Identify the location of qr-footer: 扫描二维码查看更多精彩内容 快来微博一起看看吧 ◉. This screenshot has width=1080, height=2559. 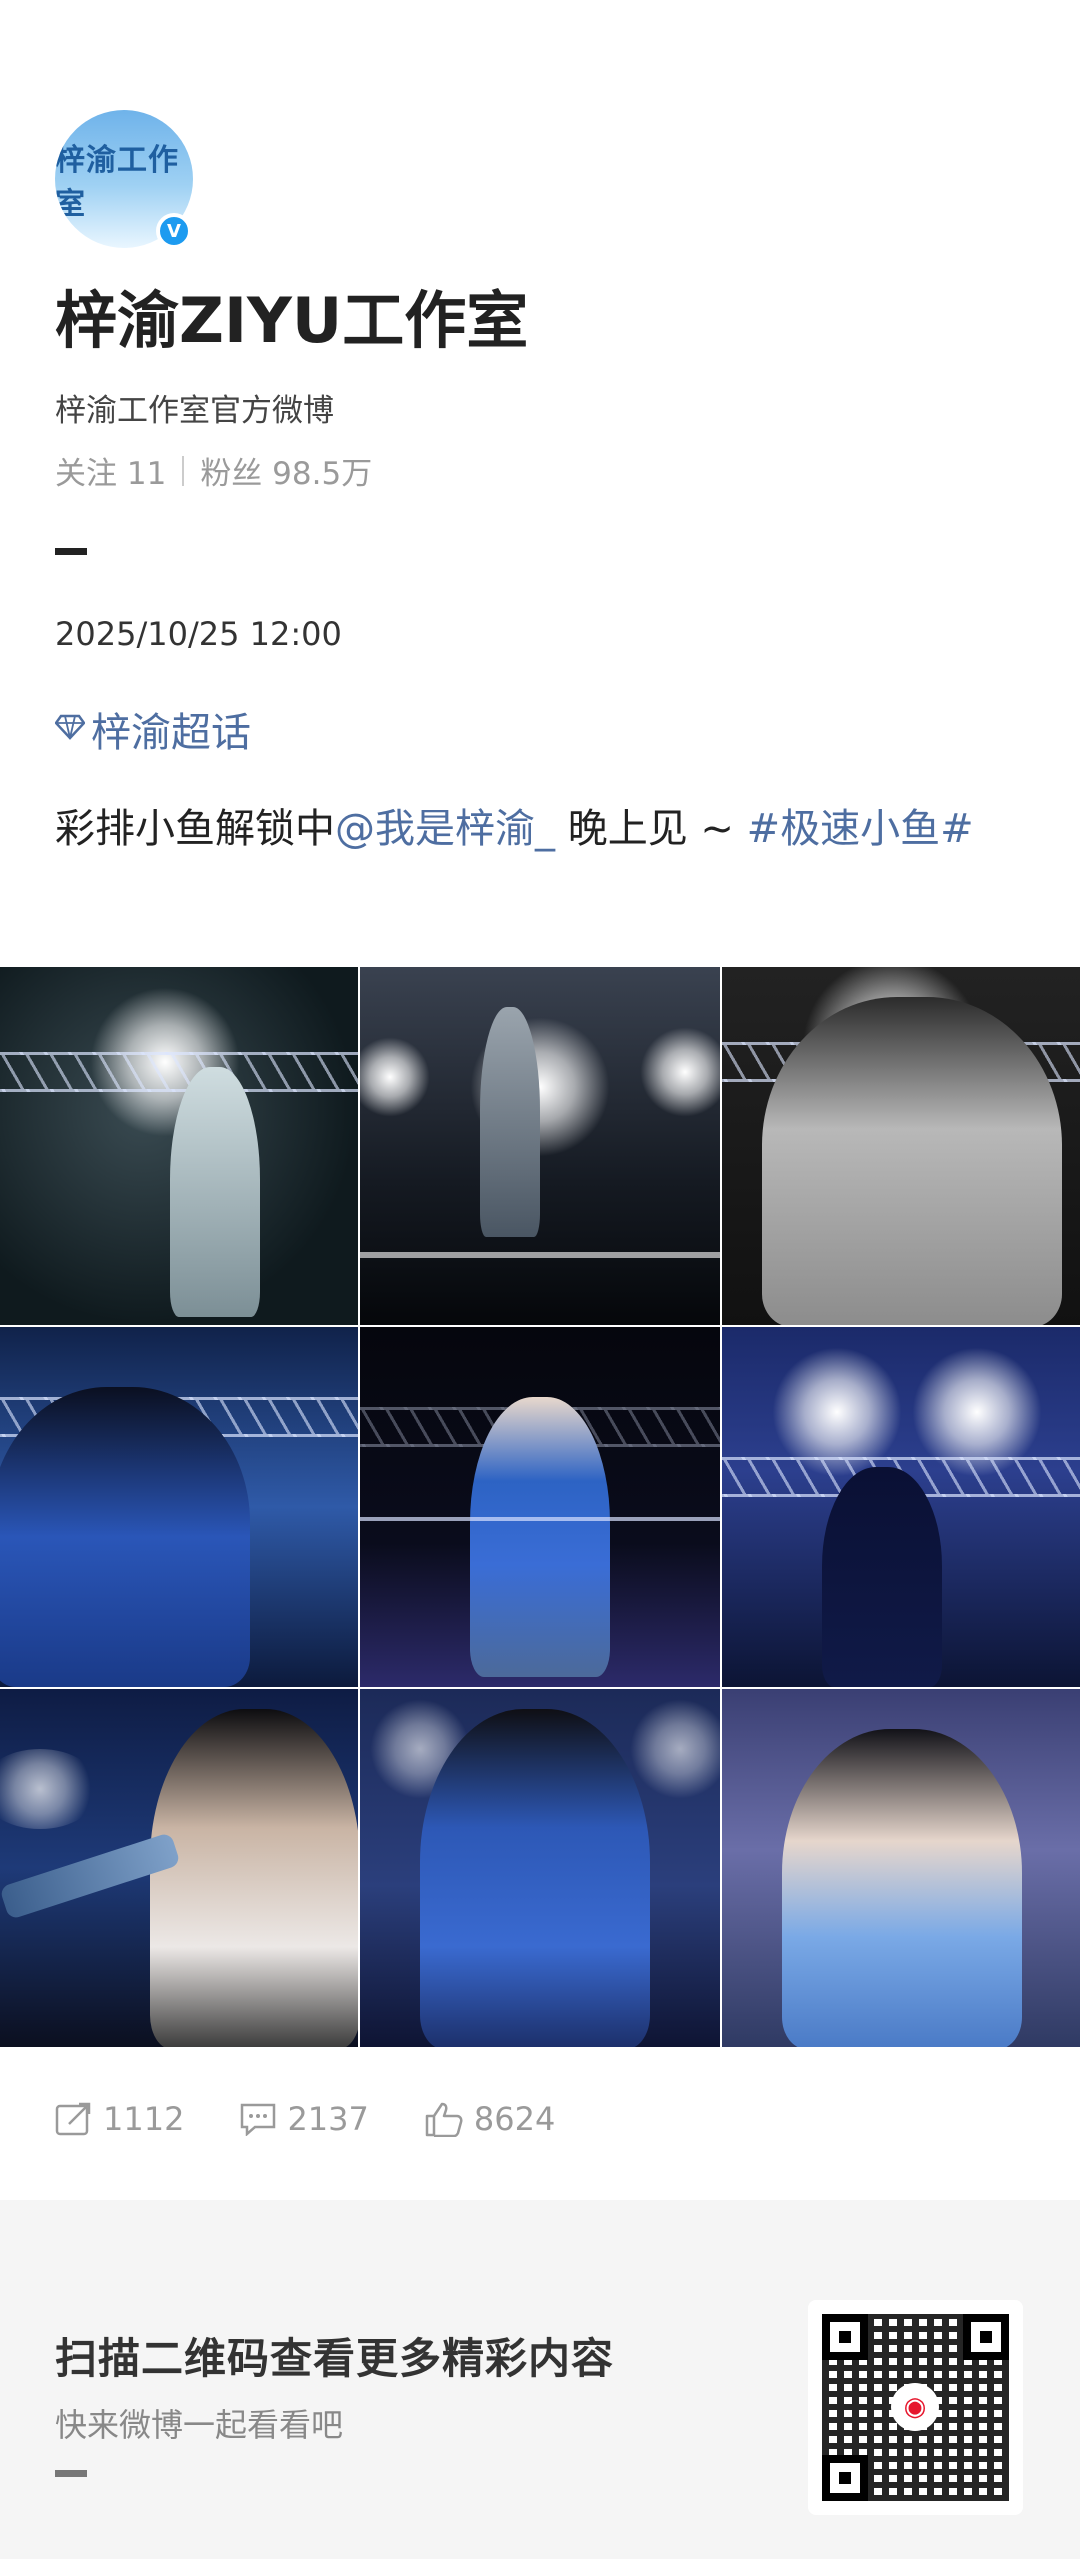
(540, 2379).